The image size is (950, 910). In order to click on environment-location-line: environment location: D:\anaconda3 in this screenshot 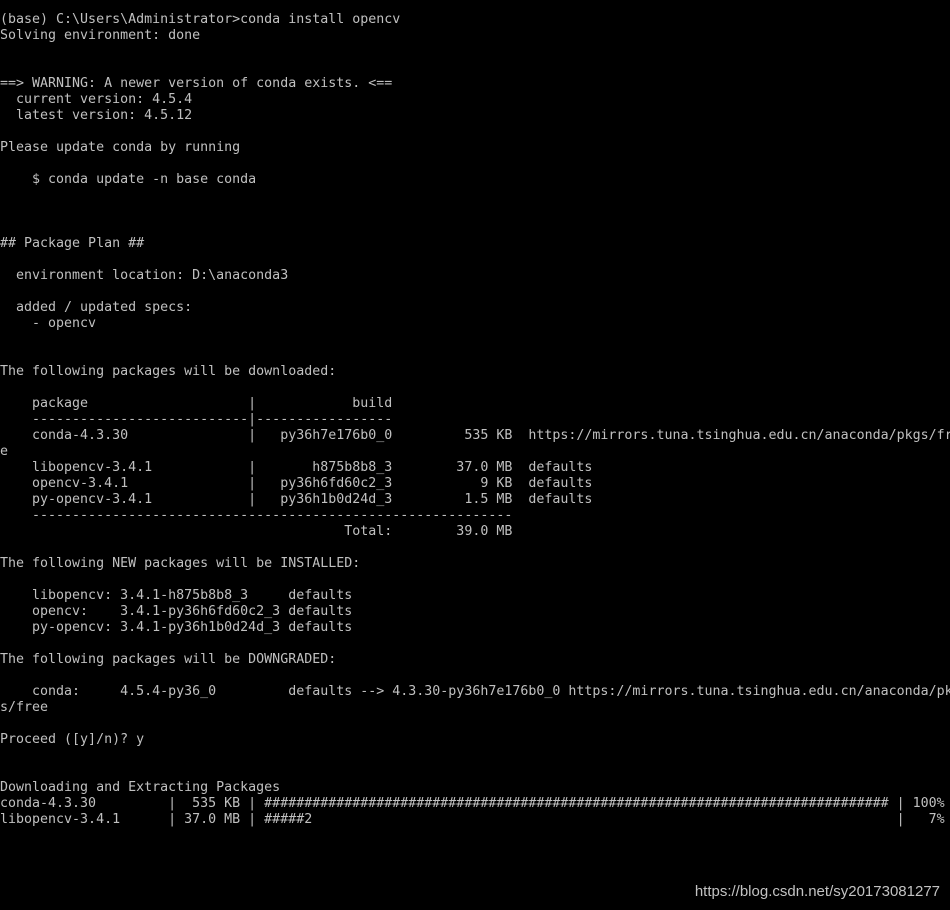, I will do `click(144, 275)`.